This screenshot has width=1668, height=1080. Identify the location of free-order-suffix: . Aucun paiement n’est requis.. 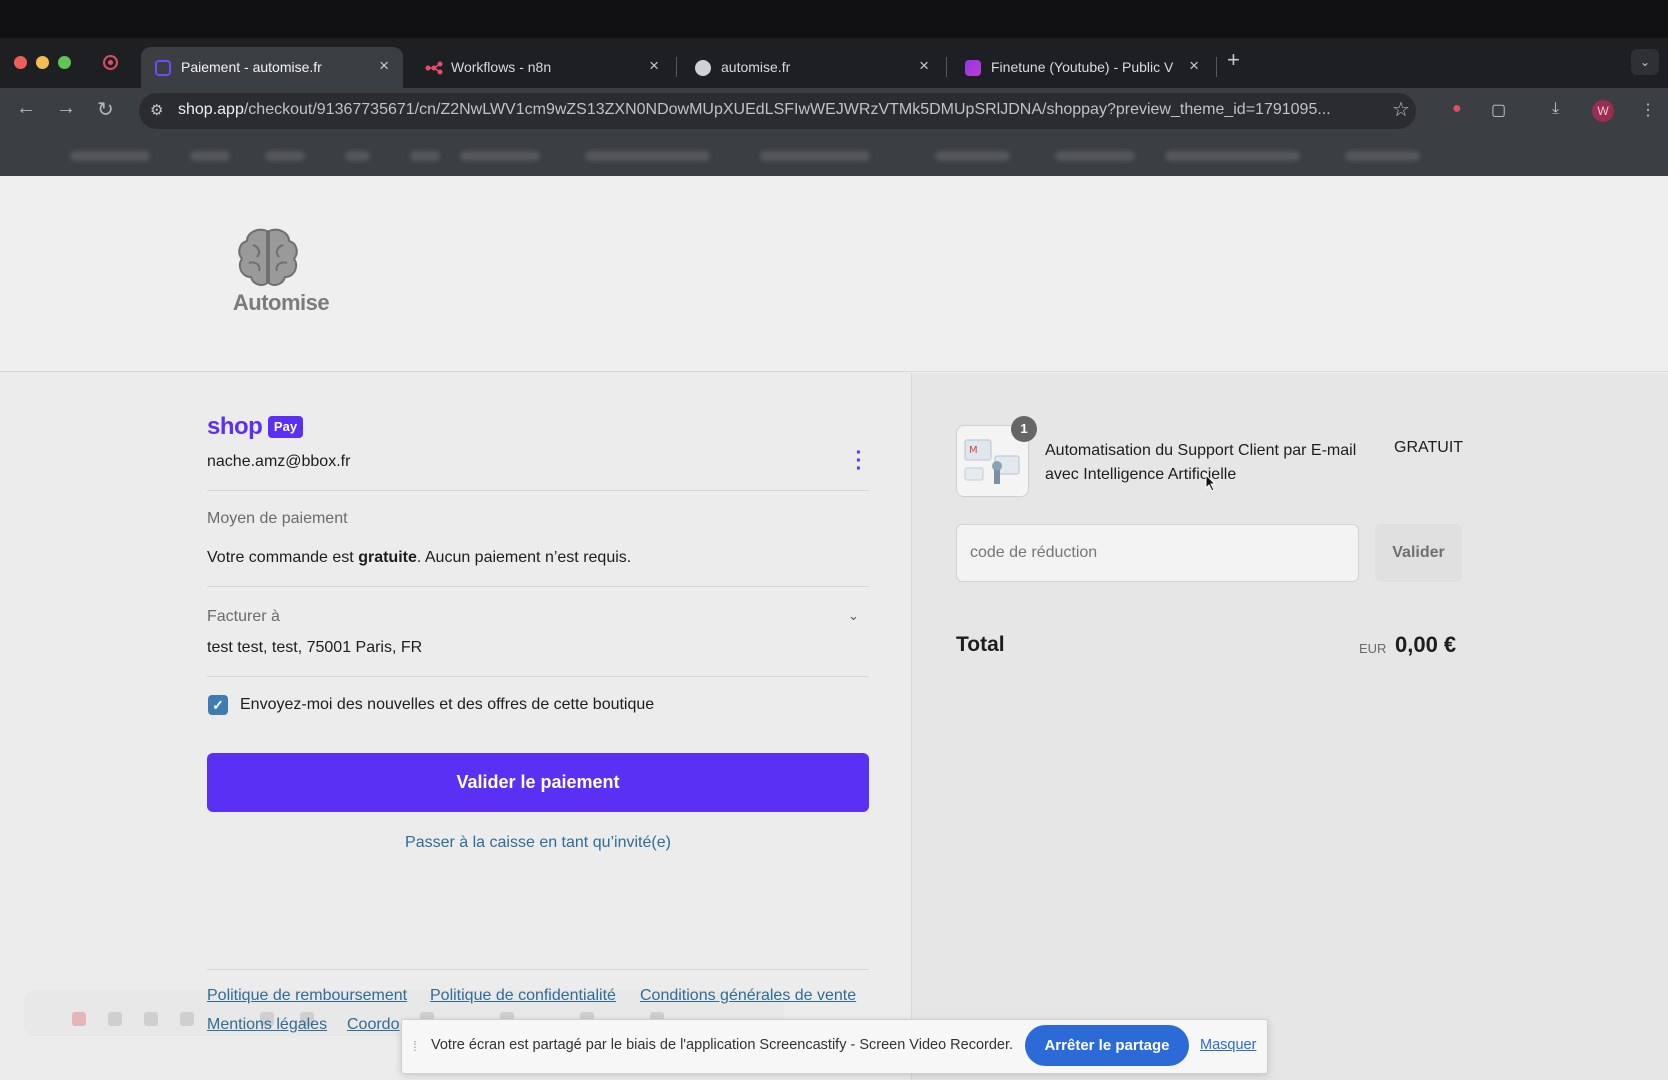
(524, 557).